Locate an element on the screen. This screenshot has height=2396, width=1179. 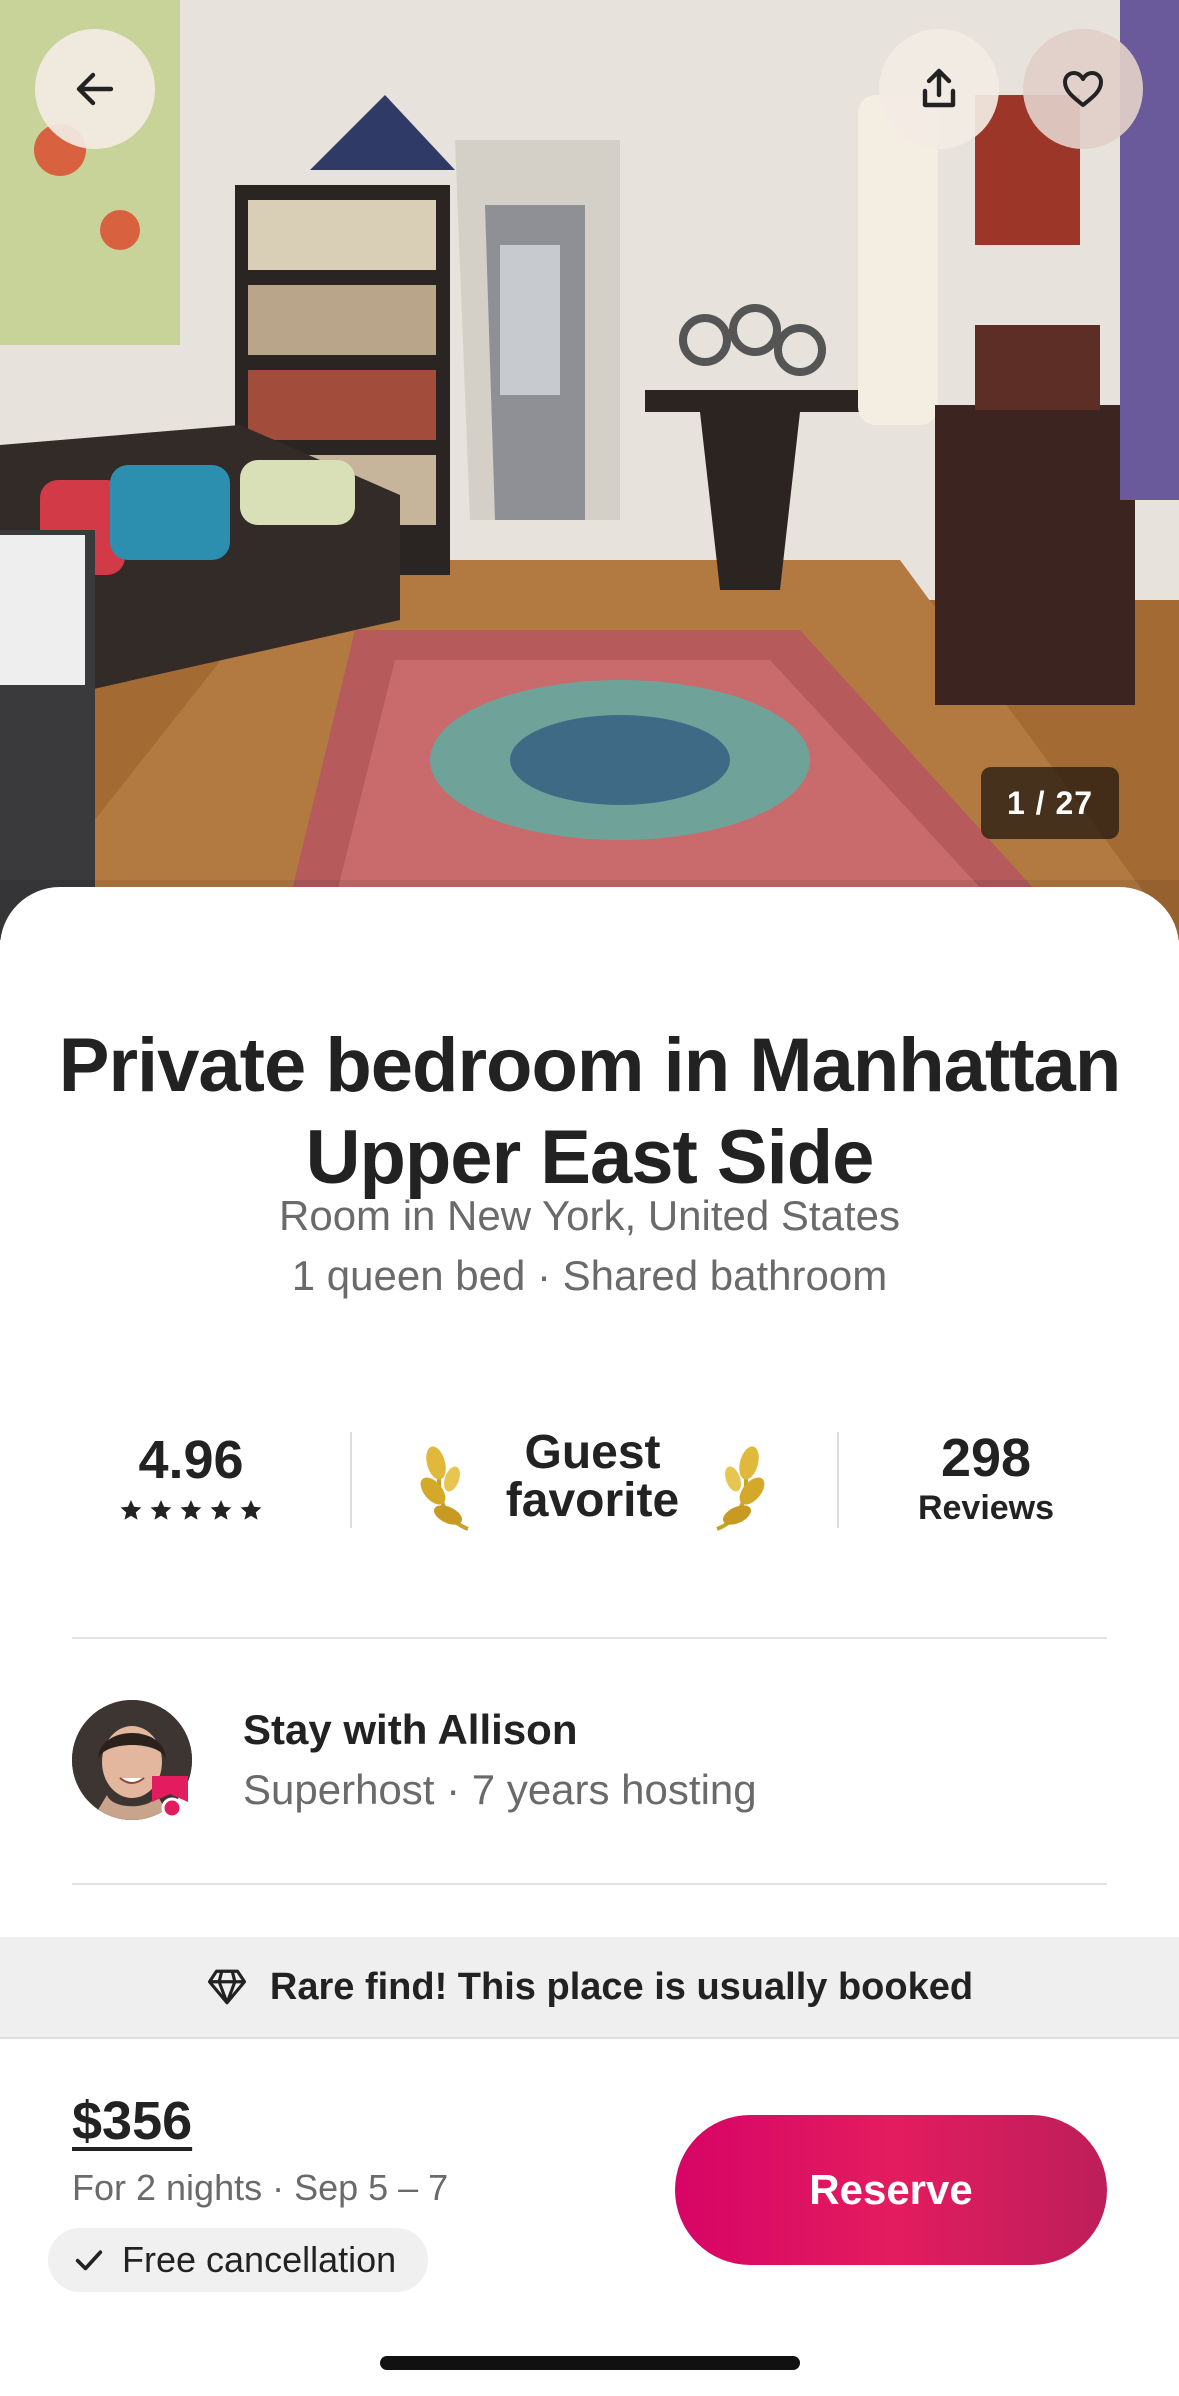
heart-icon is located at coordinates (1083, 89).